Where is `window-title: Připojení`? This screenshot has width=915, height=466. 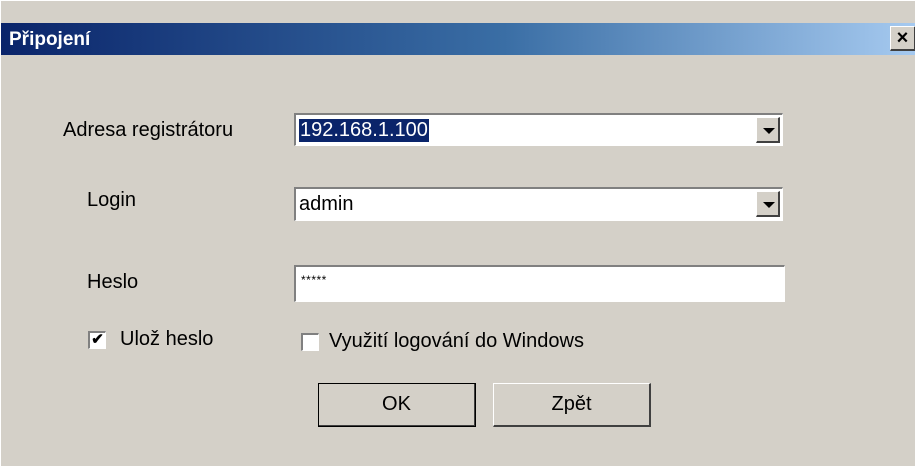
window-title: Připojení is located at coordinates (50, 39).